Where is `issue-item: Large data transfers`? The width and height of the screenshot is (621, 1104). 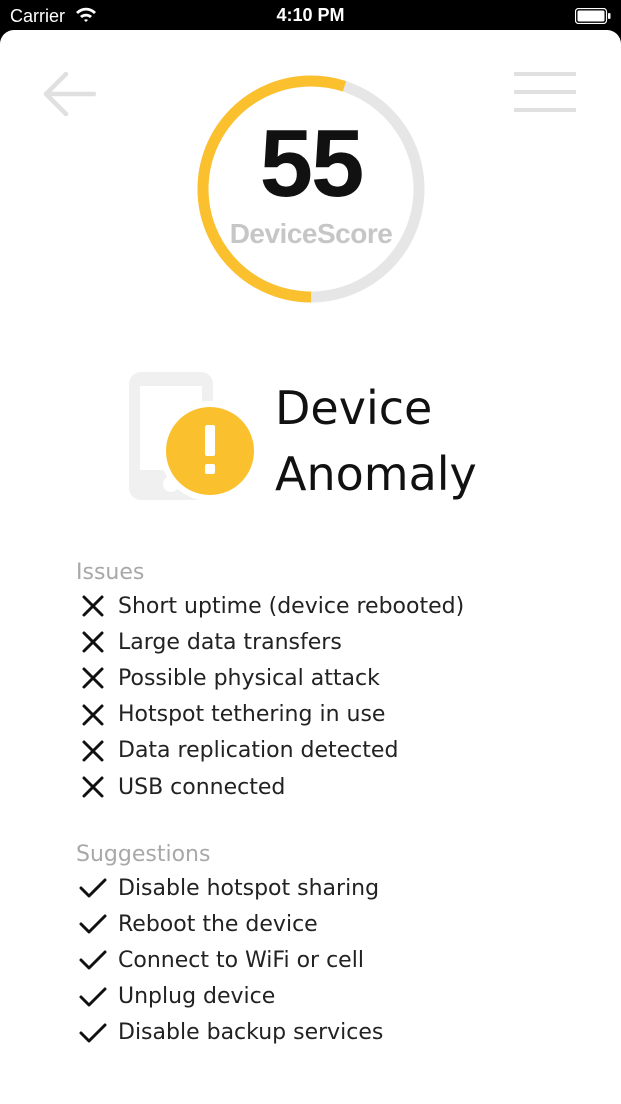 issue-item: Large data transfers is located at coordinates (271, 642).